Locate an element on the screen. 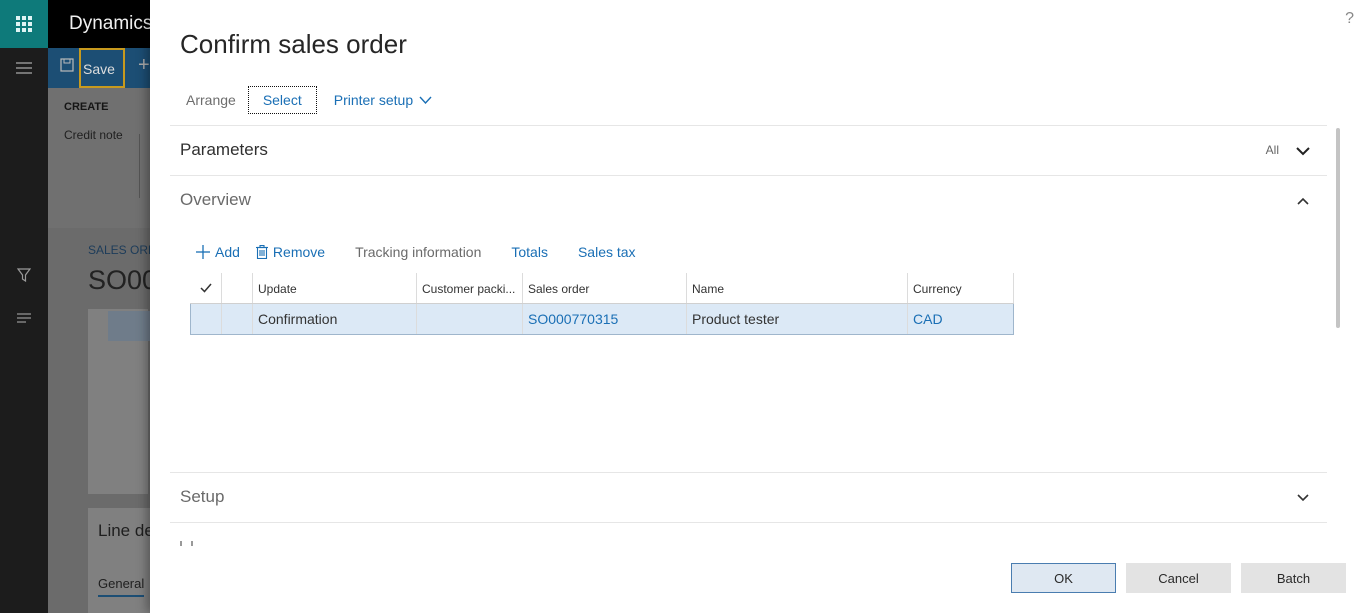 The height and width of the screenshot is (613, 1366). ribbon-group-label: CREATE is located at coordinates (86, 107).